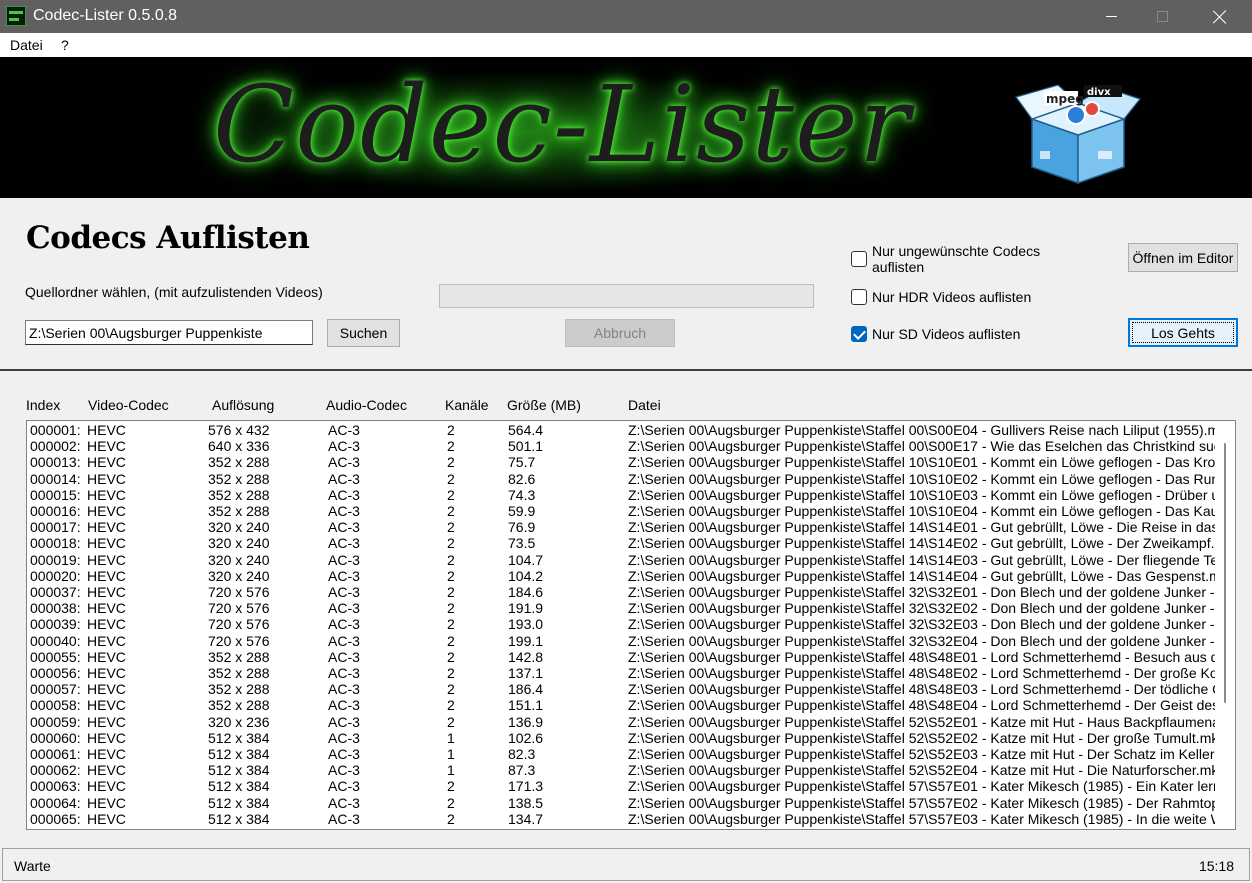 This screenshot has height=883, width=1252. I want to click on vertical-scrollbar, so click(1226, 625).